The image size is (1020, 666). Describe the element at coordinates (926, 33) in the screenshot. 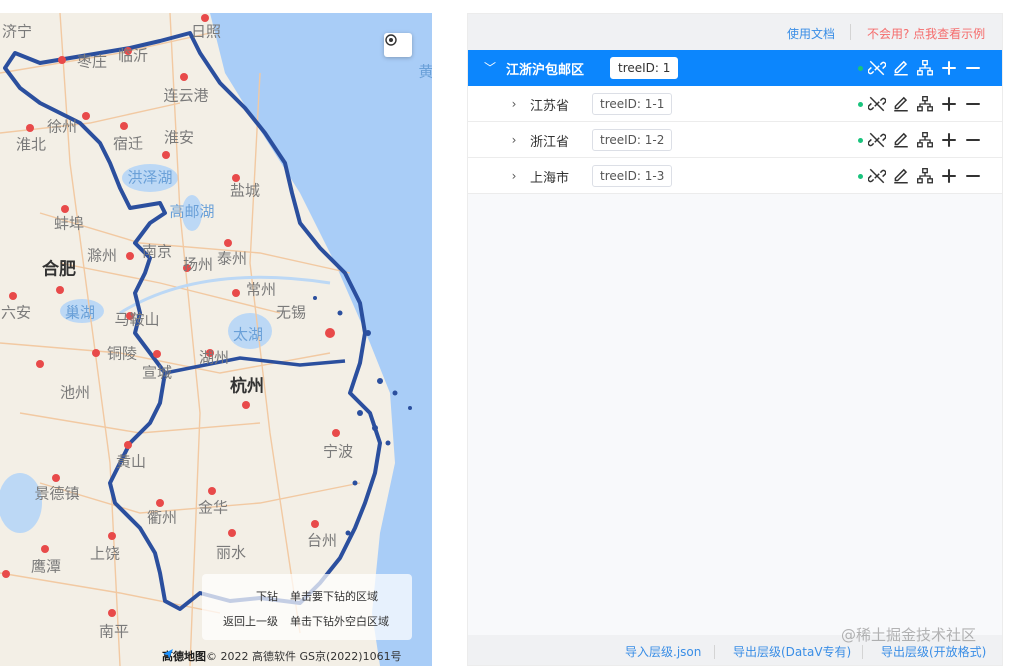

I see `demo-link: 不会用? 点我查看示例` at that location.